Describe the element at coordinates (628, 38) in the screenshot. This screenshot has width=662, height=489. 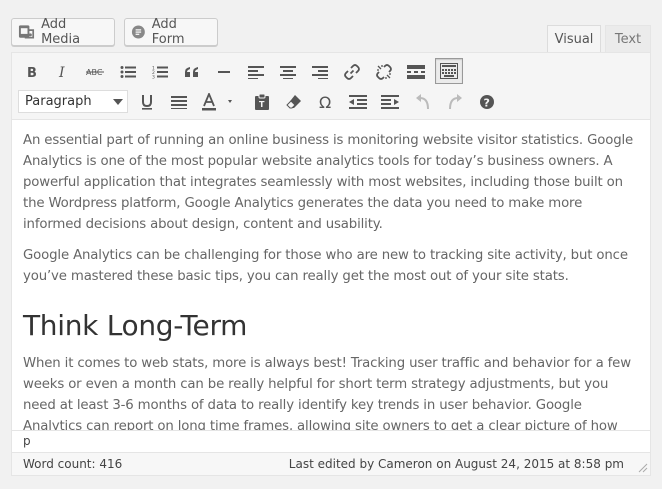
I see `tab-text: Text` at that location.